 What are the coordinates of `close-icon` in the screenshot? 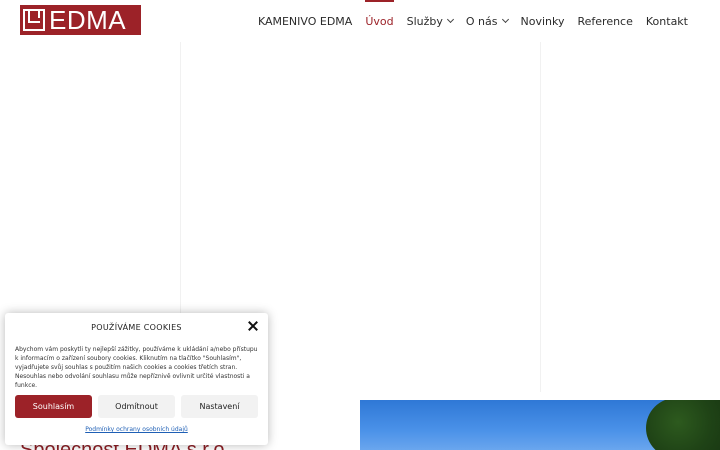 It's located at (253, 326).